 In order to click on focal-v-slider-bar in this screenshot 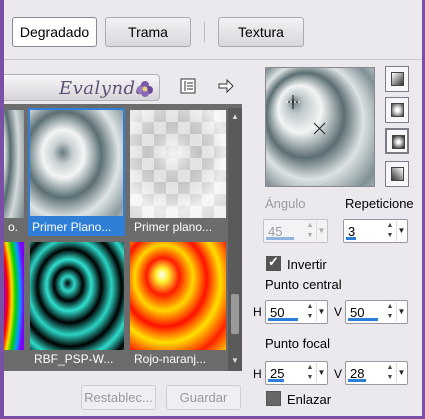, I will do `click(357, 380)`.